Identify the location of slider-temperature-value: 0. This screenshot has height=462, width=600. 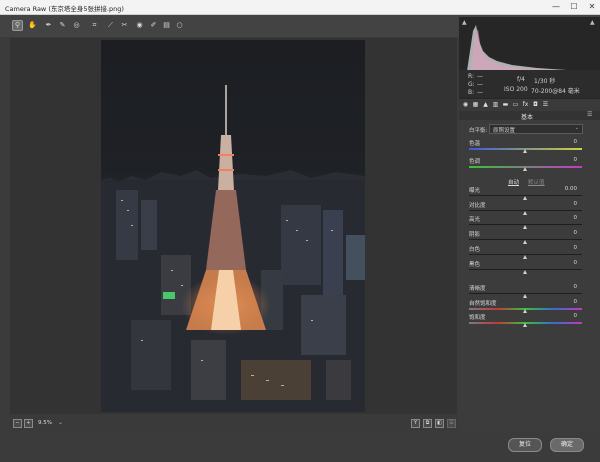
(576, 142).